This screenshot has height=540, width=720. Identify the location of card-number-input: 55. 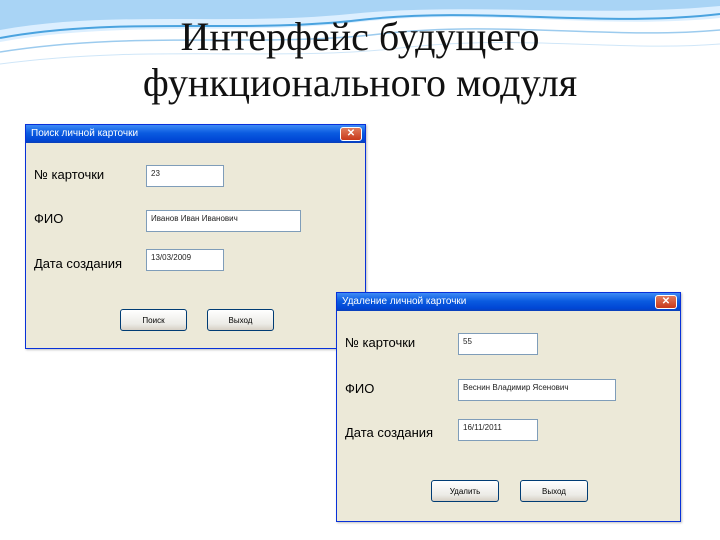
(498, 344).